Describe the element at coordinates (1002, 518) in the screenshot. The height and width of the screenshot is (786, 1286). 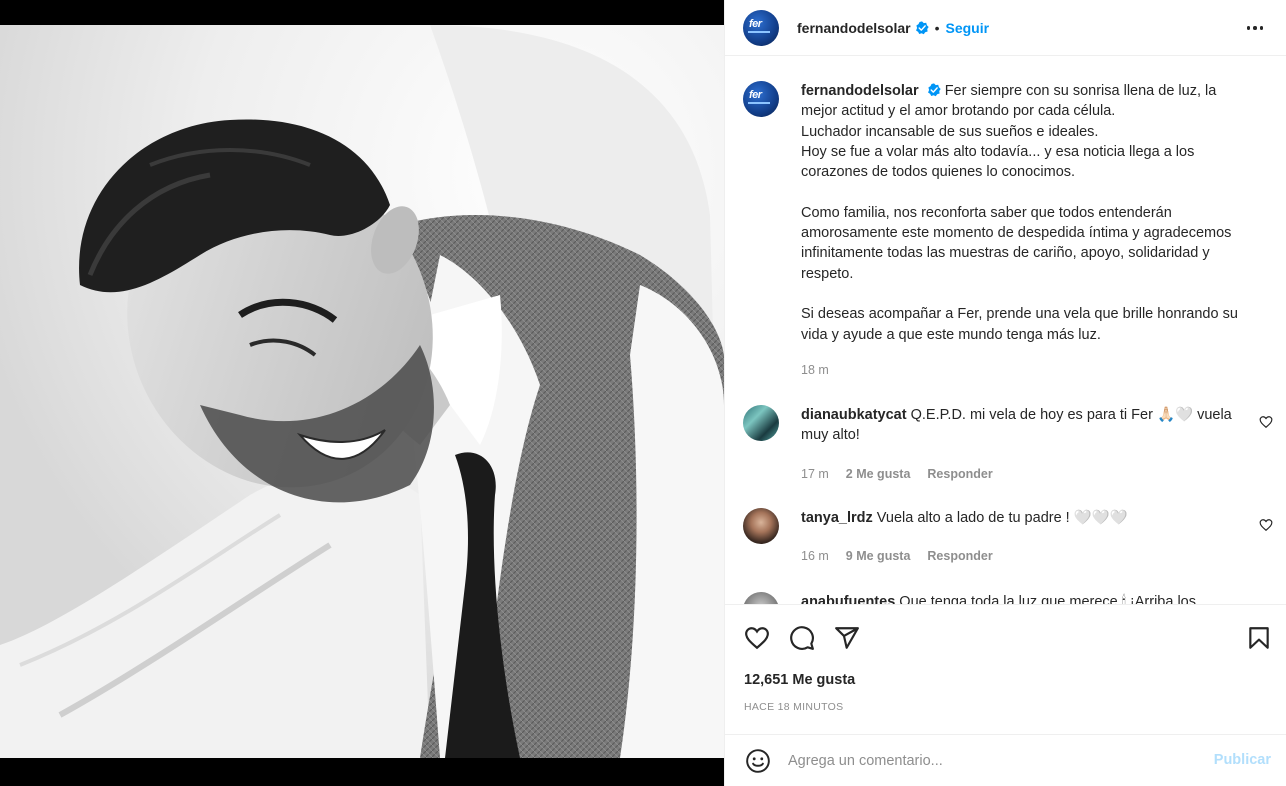
I see `comment-body: Vuela alto a lado de tu padre ! 🤍🤍🤍` at that location.